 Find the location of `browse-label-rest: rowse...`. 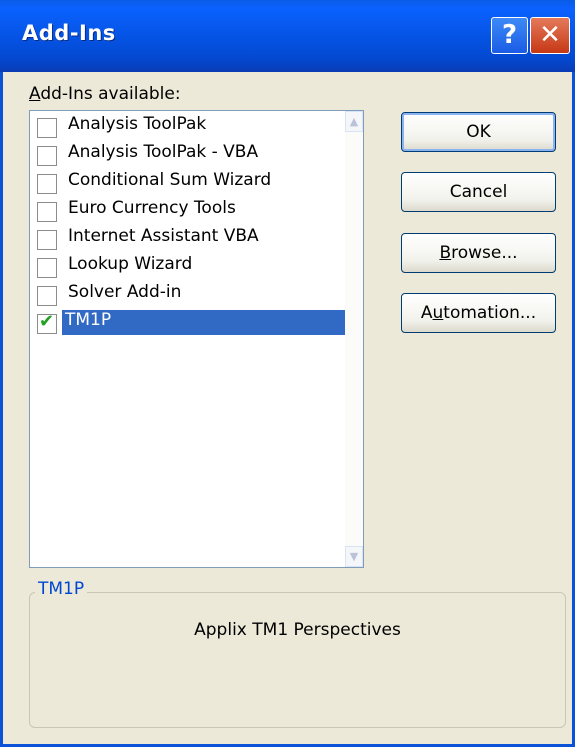

browse-label-rest: rowse... is located at coordinates (484, 253).